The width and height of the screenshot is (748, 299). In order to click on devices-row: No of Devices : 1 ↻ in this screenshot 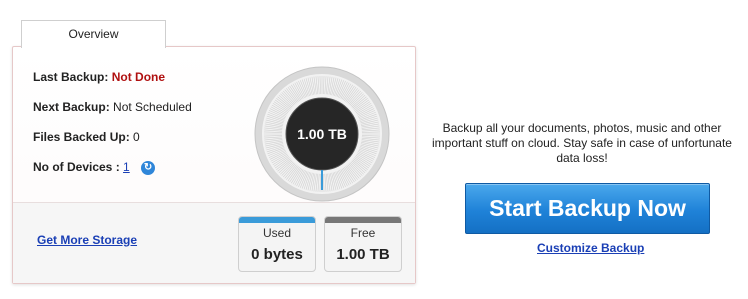, I will do `click(94, 167)`.